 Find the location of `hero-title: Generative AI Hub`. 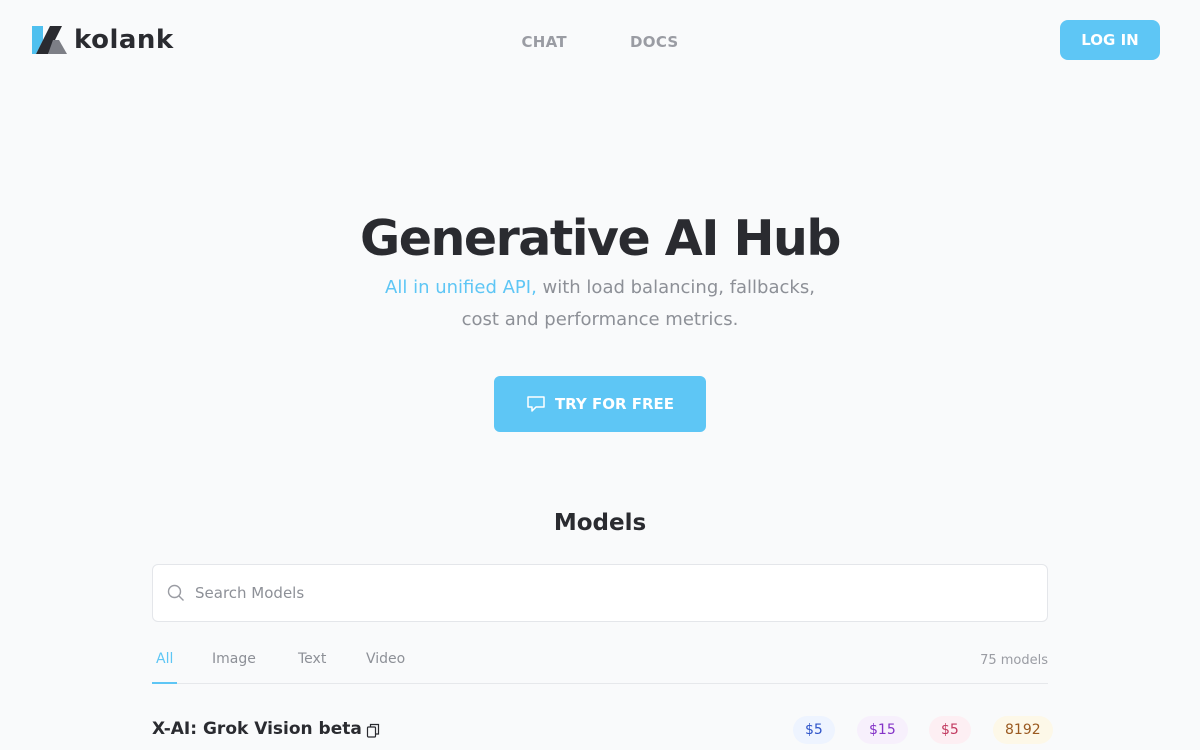

hero-title: Generative AI Hub is located at coordinates (600, 238).